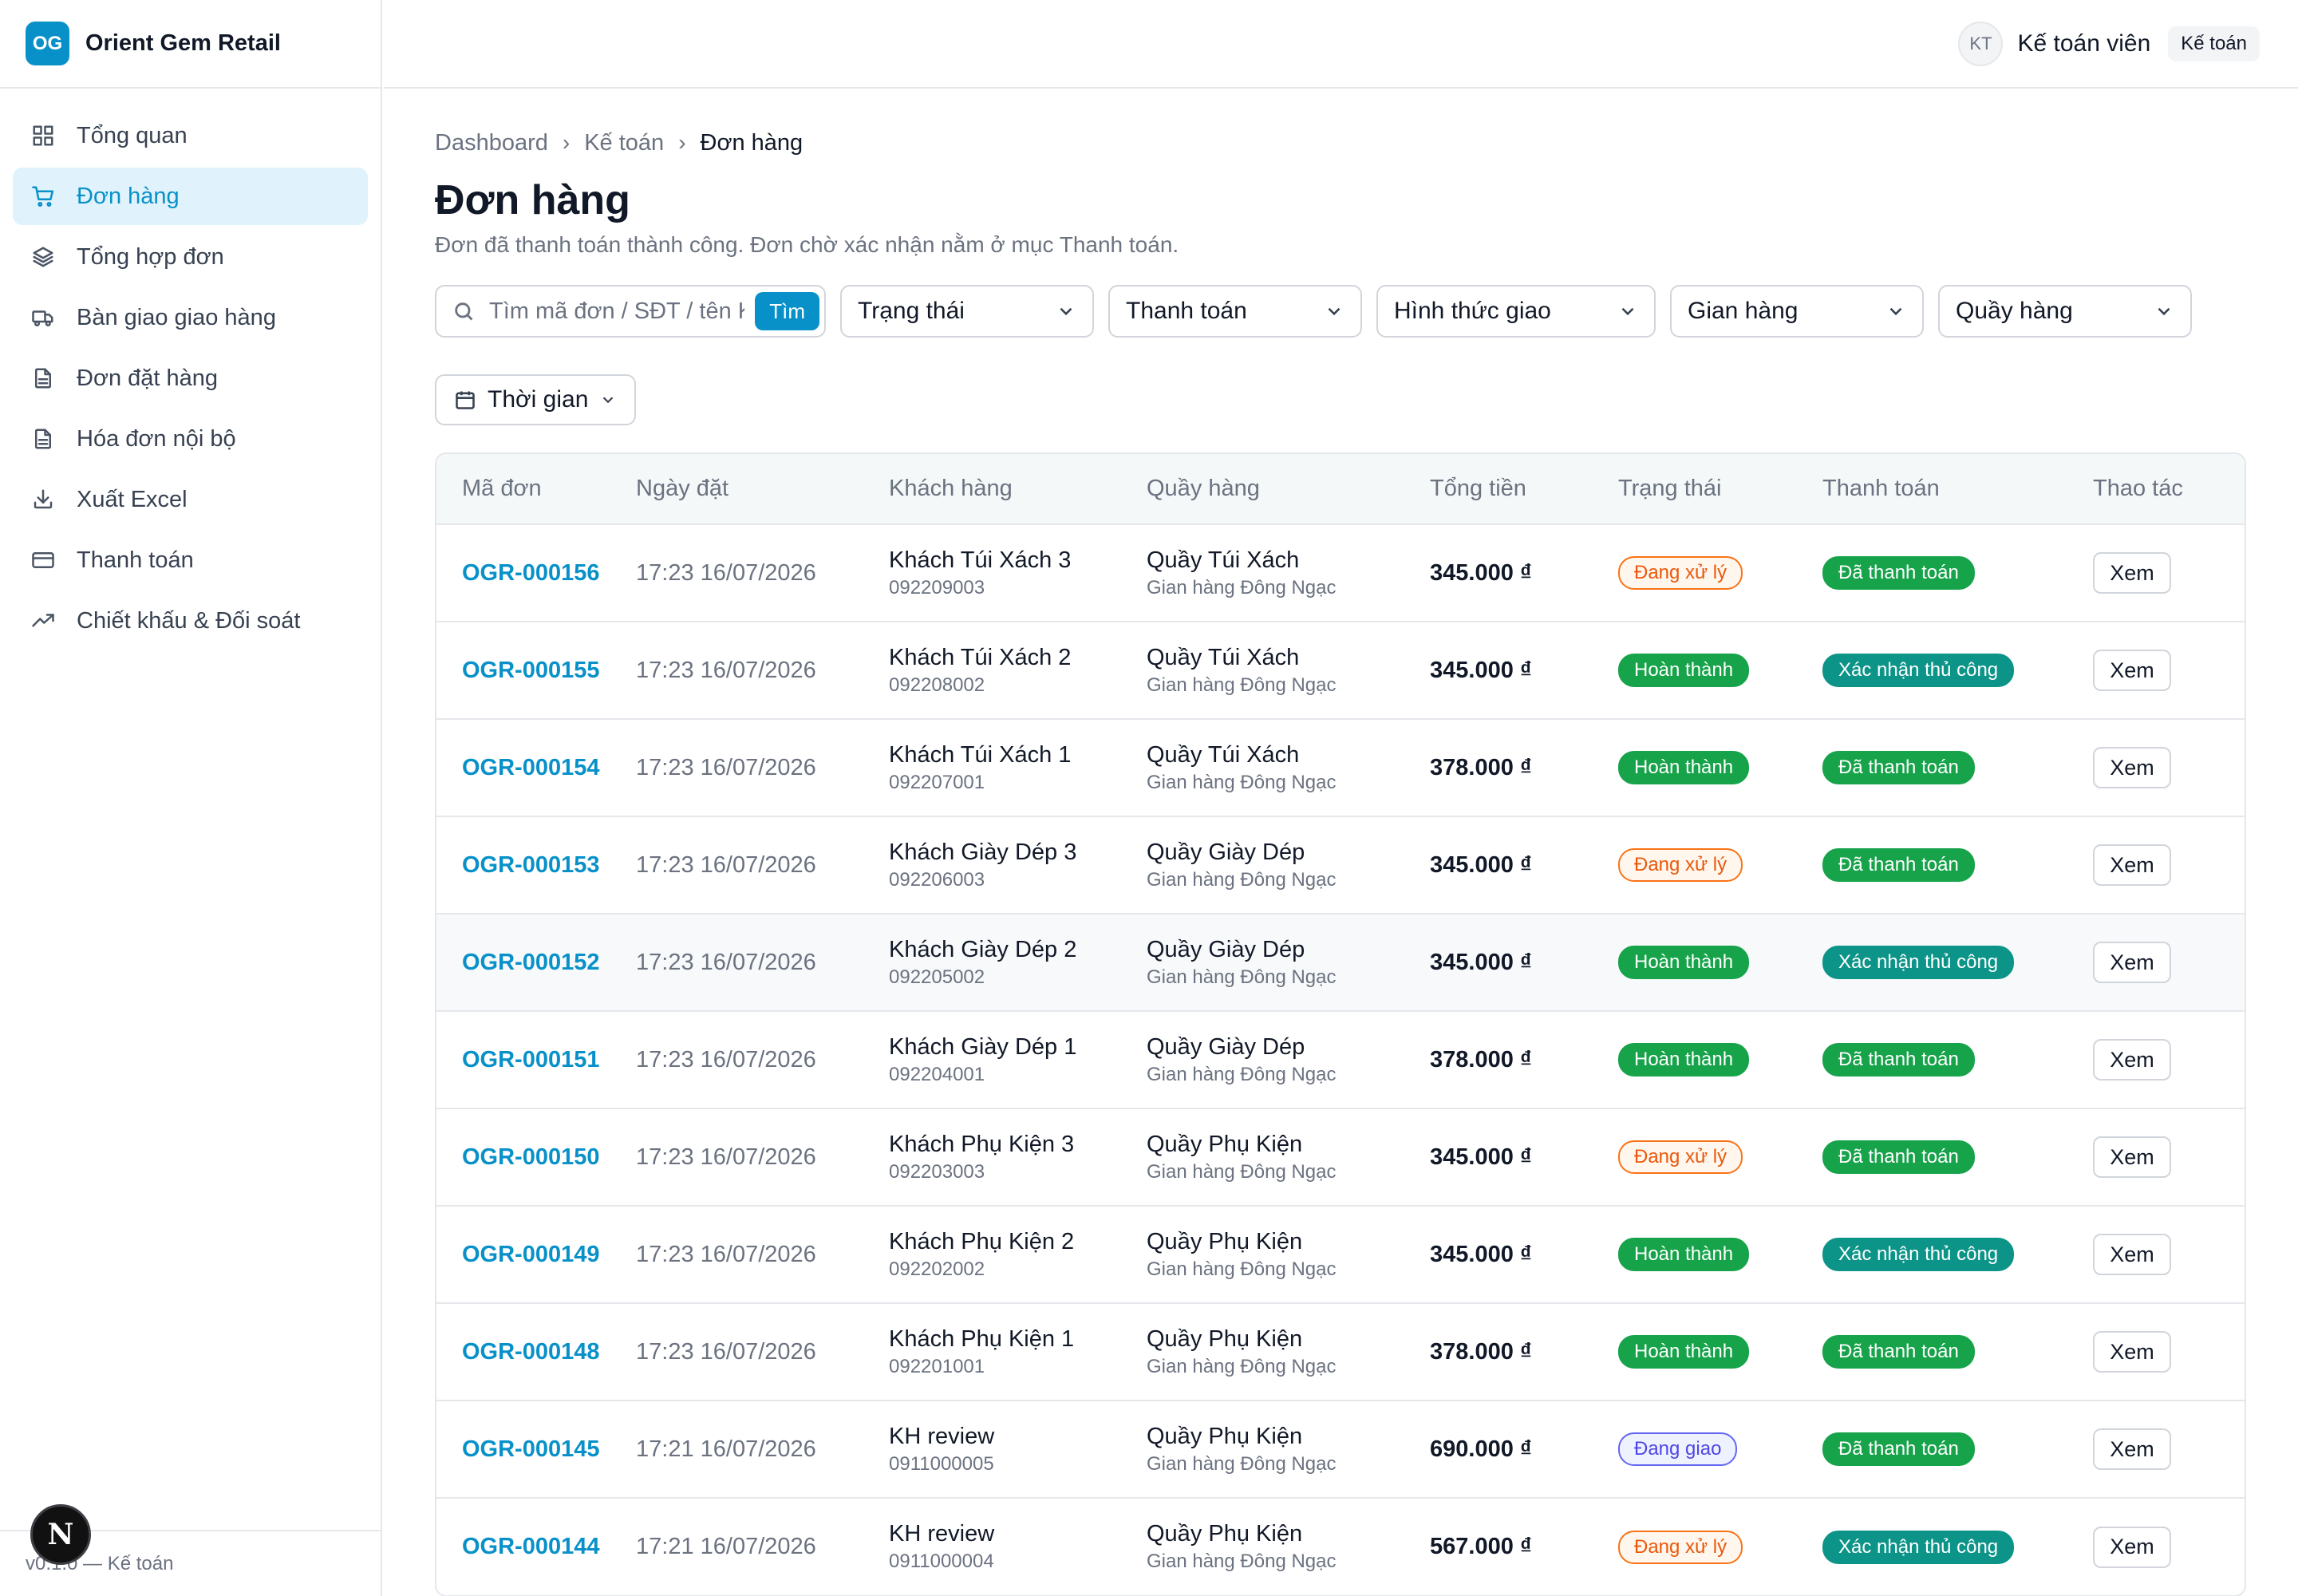  What do you see at coordinates (1235, 311) in the screenshot?
I see `payment-filter: Thanh toán` at bounding box center [1235, 311].